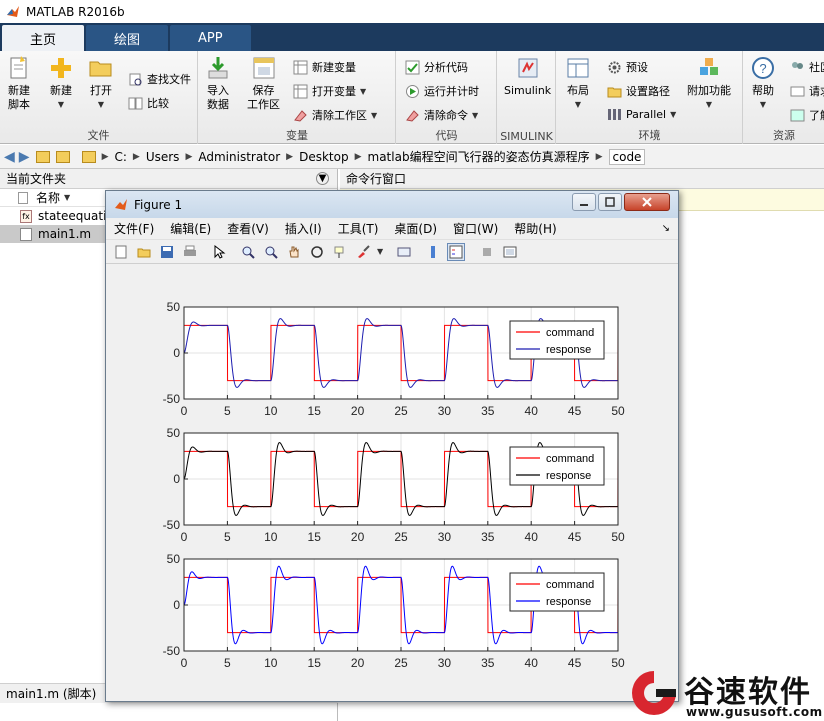  What do you see at coordinates (239, 157) in the screenshot?
I see `breadcrumb-administrator: Administrator` at bounding box center [239, 157].